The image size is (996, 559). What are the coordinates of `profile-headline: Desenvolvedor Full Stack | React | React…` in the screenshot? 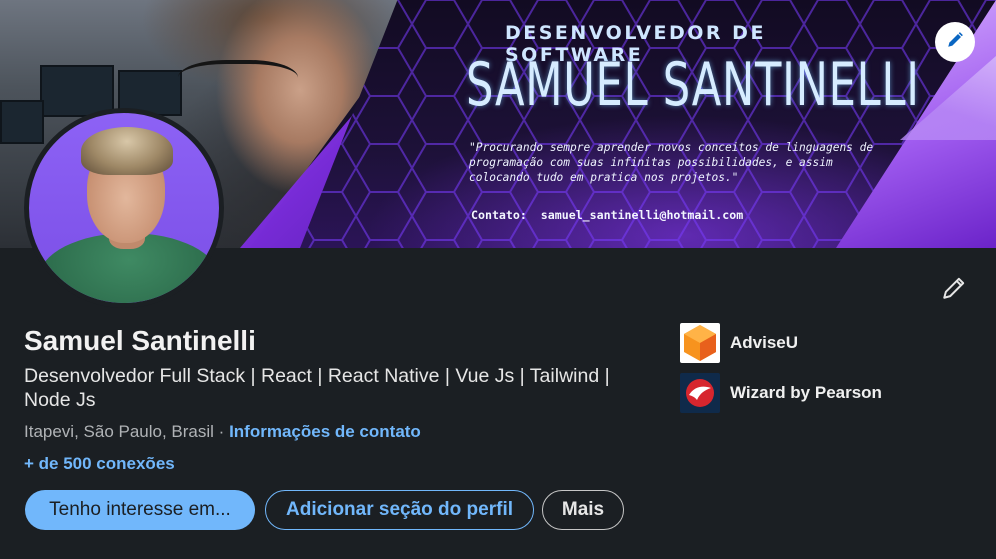 It's located at (317, 388).